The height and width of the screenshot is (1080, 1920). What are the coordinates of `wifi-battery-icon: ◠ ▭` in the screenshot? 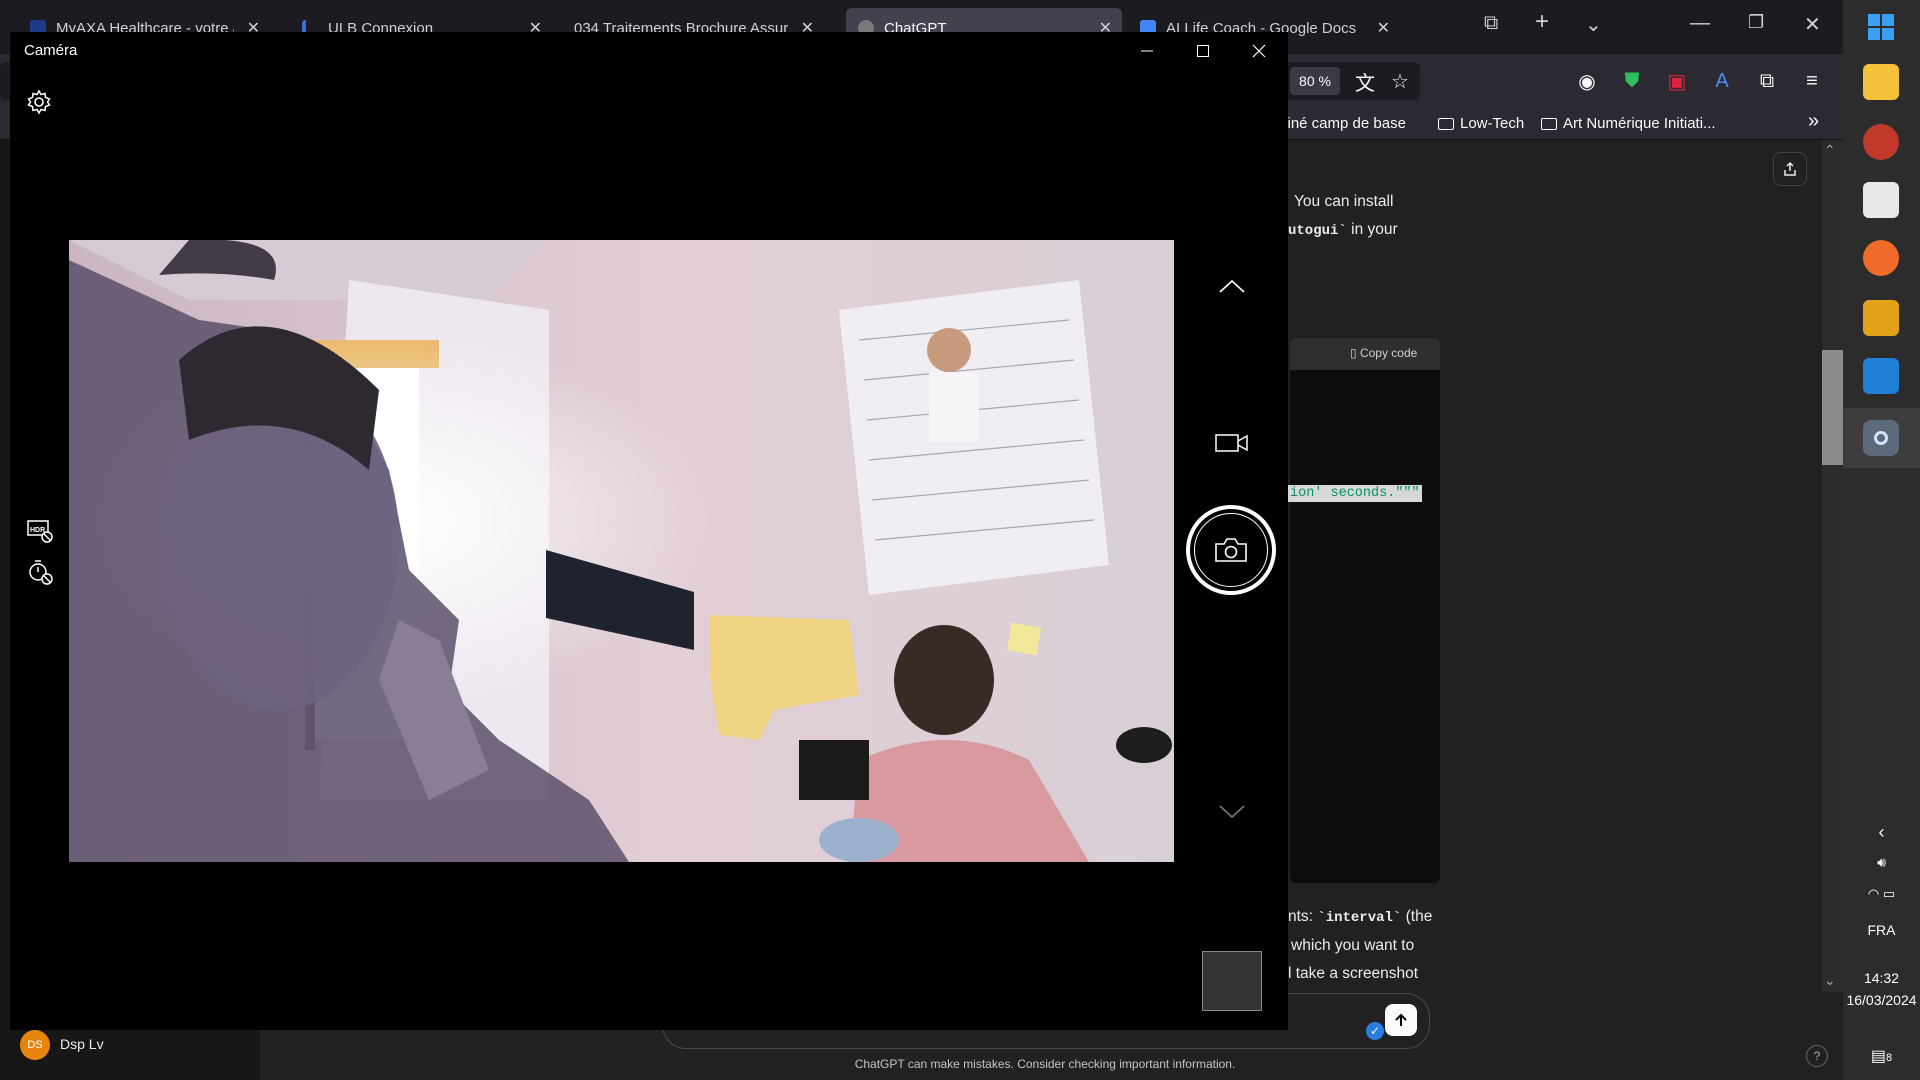 It's located at (1881, 894).